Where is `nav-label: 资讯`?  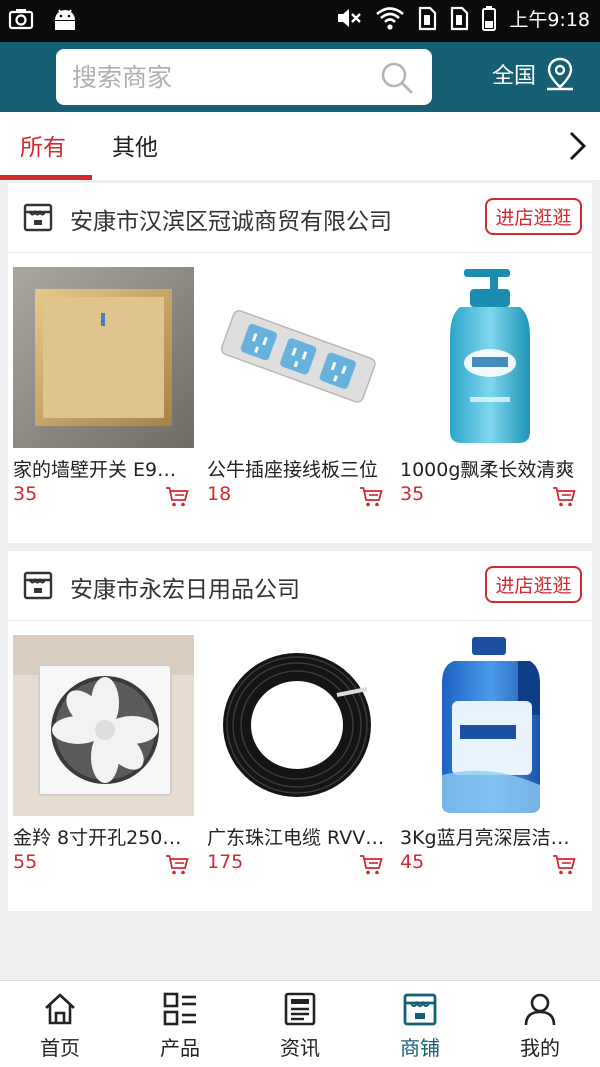 nav-label: 资讯 is located at coordinates (300, 1048).